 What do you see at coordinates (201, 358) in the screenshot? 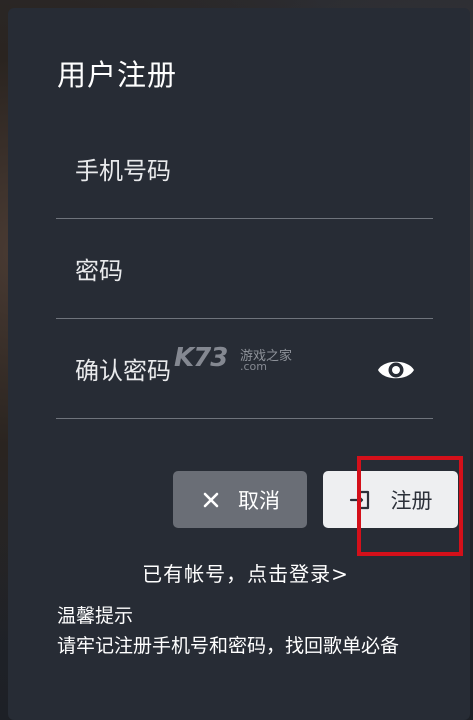
I see `watermark-logo: K73` at bounding box center [201, 358].